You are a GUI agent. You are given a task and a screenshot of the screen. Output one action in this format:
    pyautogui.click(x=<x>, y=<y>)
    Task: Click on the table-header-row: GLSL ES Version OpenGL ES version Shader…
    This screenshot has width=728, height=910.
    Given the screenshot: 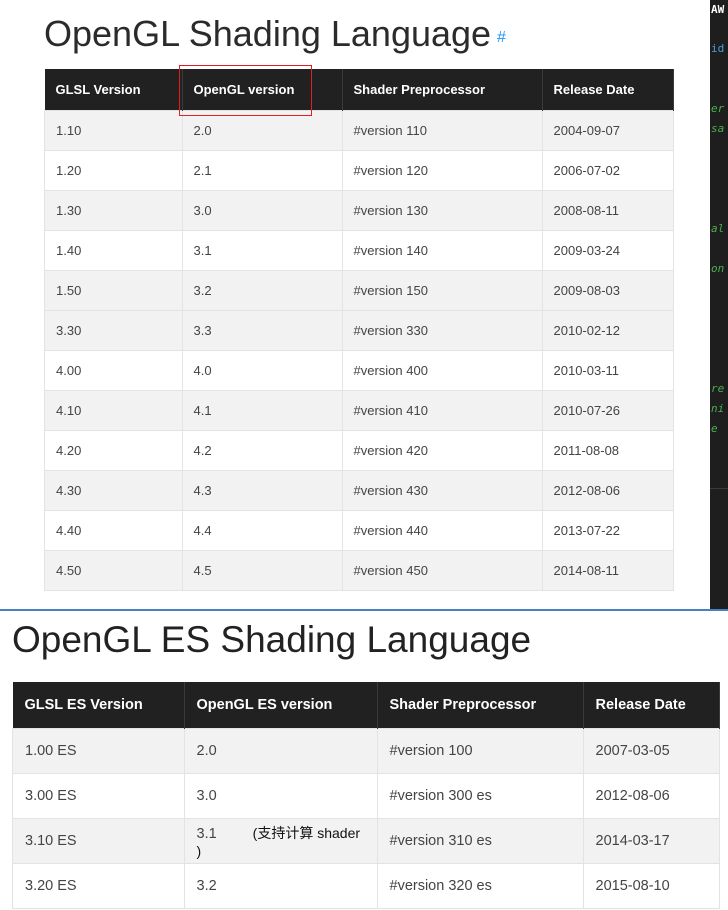 What is the action you would take?
    pyautogui.click(x=366, y=705)
    